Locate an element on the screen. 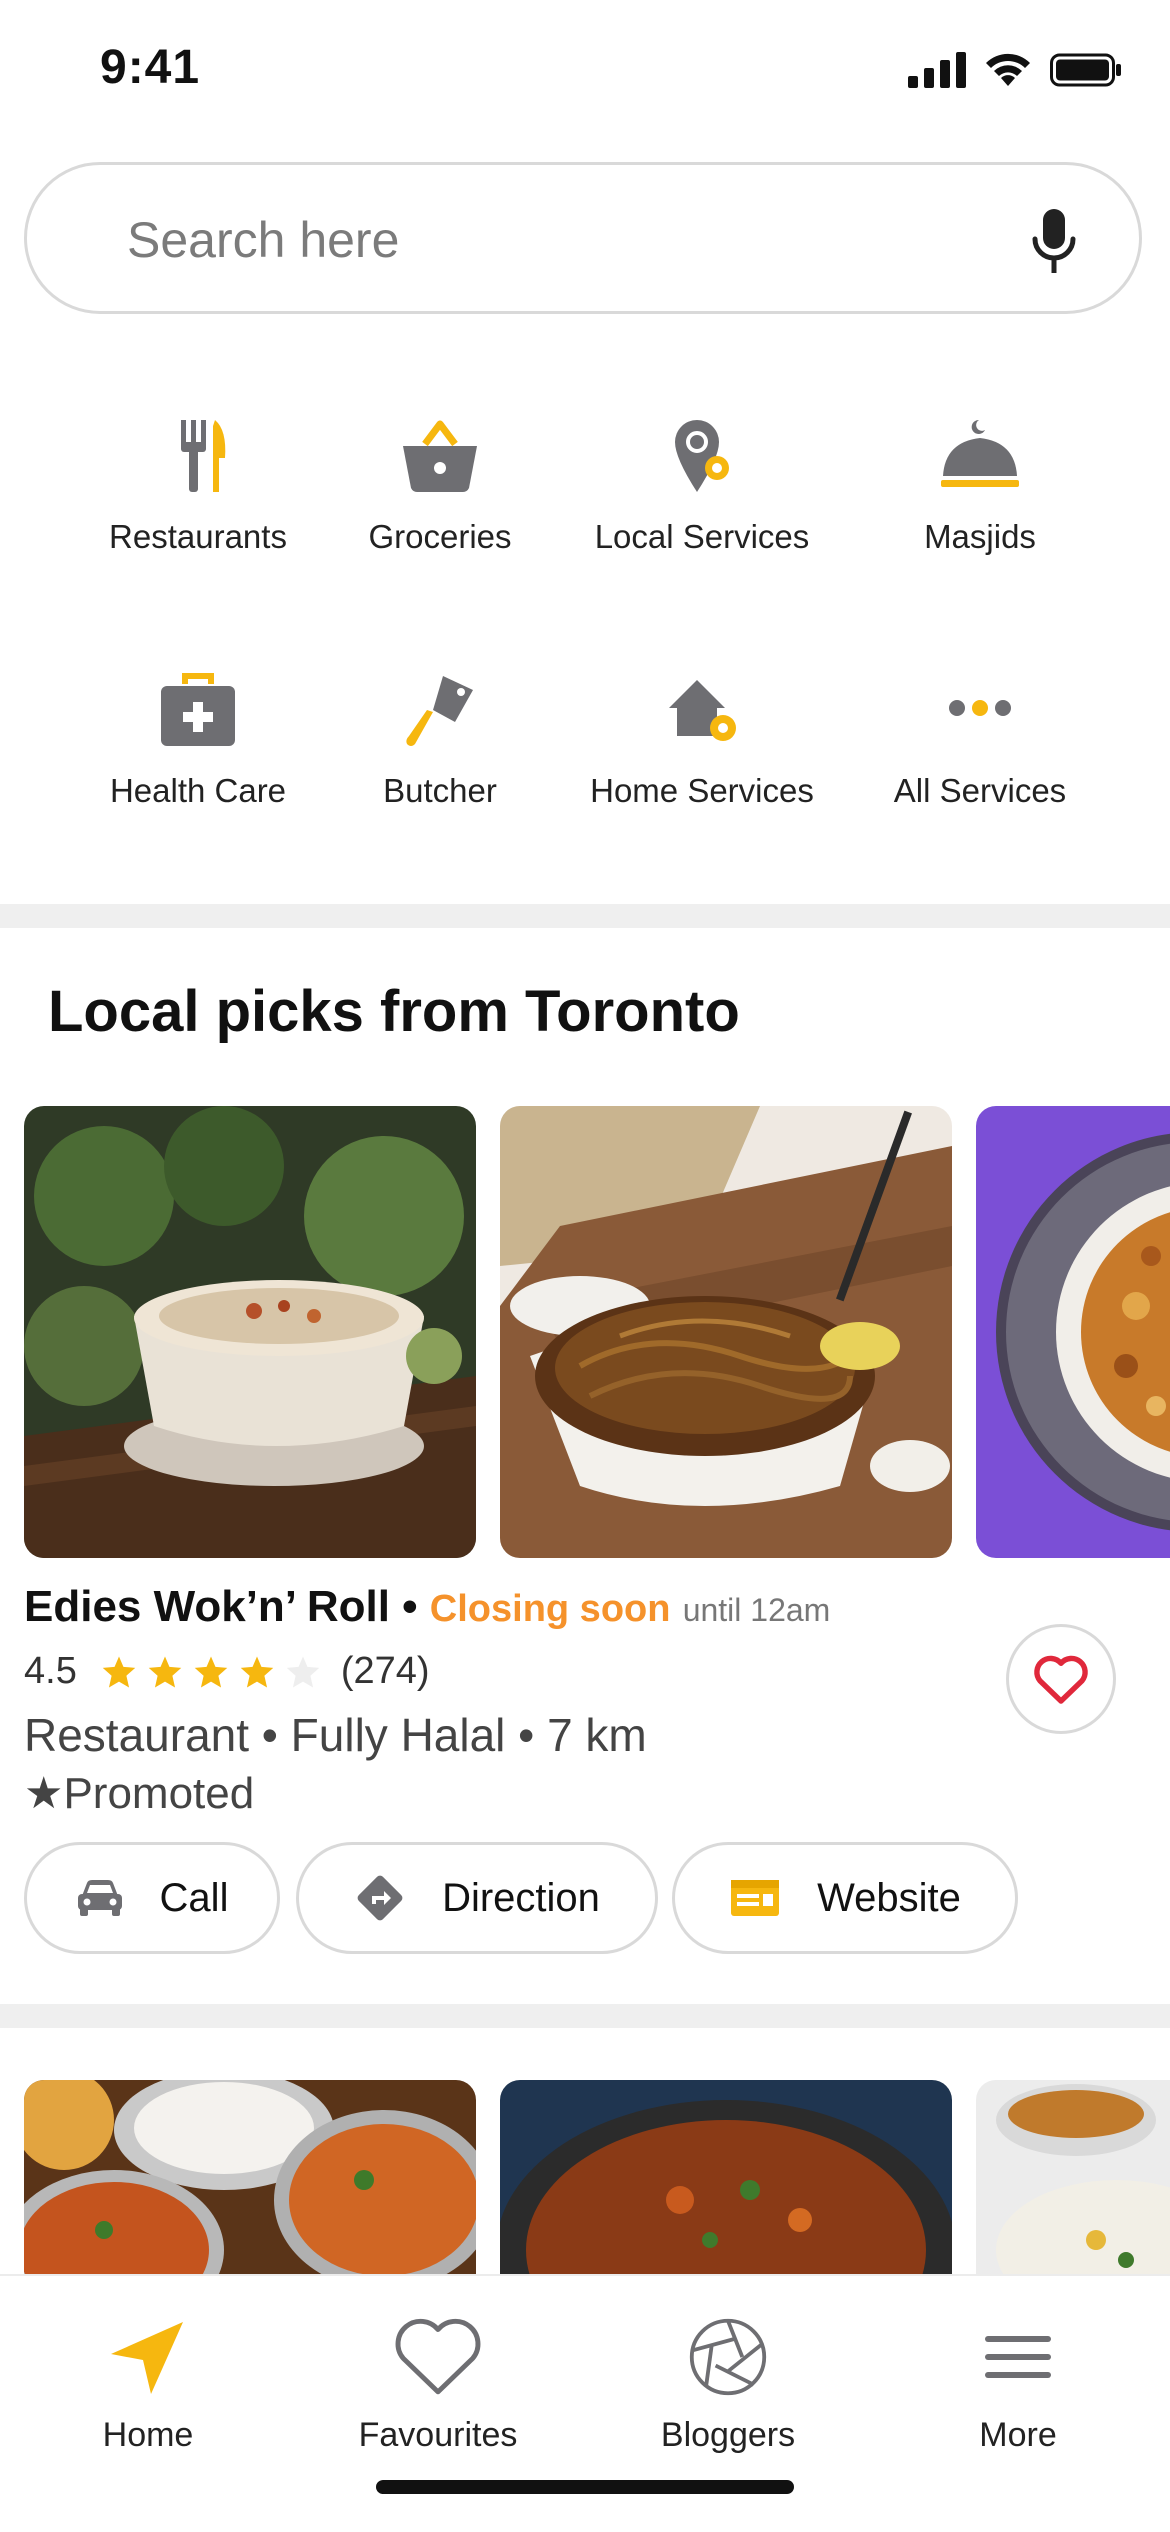 The image size is (1170, 2532). nav-bloggers: Bloggers is located at coordinates (728, 2385).